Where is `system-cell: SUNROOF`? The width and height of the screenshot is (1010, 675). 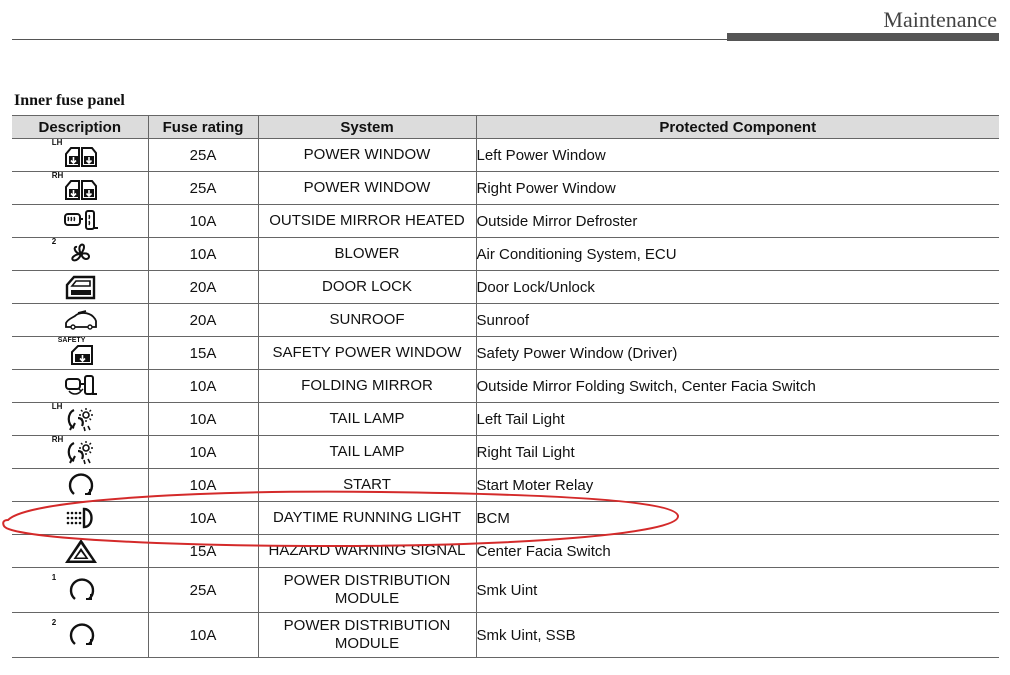
system-cell: SUNROOF is located at coordinates (366, 320).